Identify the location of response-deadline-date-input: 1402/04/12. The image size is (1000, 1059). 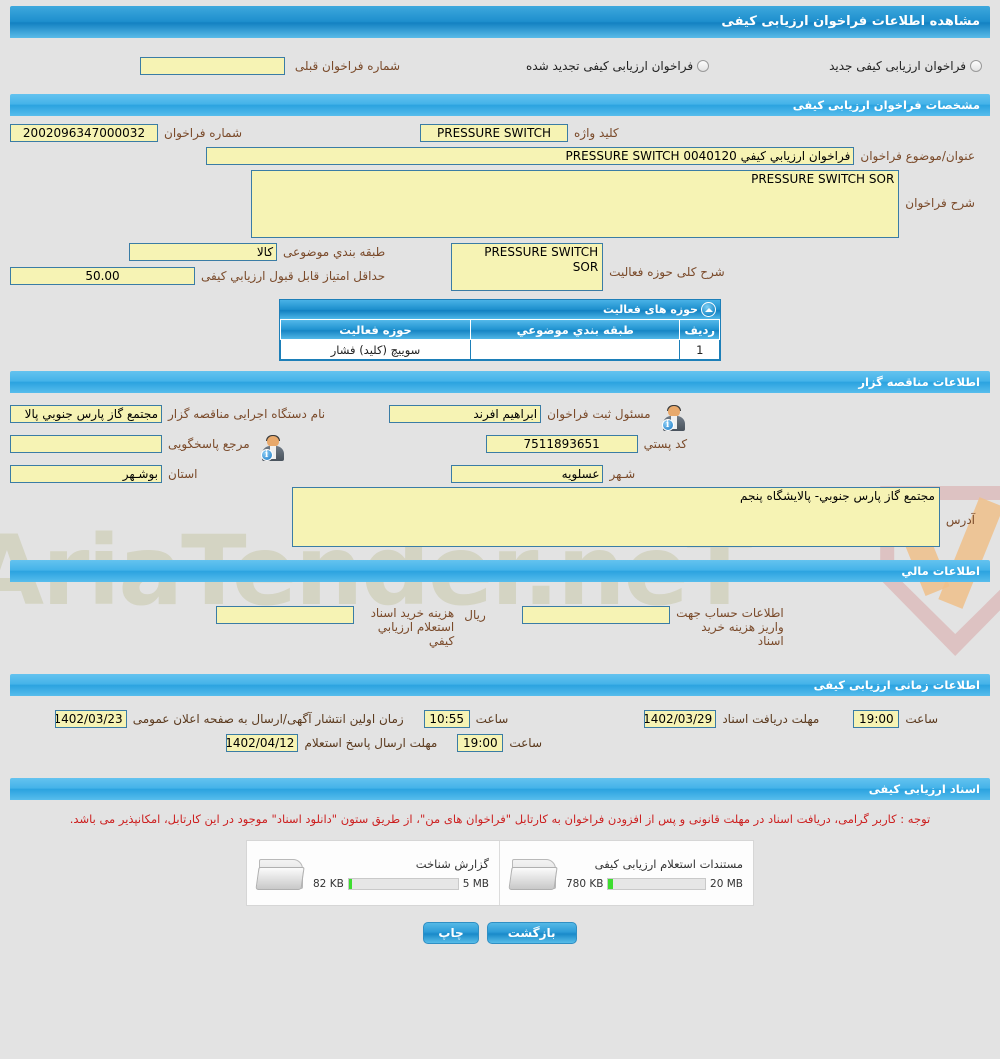
(262, 743).